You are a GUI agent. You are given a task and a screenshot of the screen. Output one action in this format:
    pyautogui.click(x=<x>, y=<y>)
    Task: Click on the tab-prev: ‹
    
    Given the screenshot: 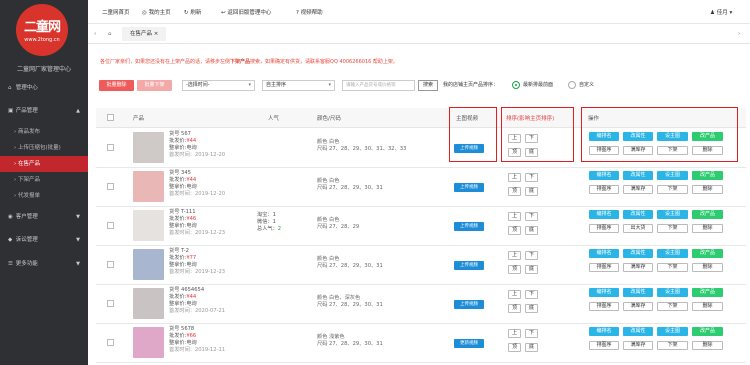 What is the action you would take?
    pyautogui.click(x=95, y=34)
    